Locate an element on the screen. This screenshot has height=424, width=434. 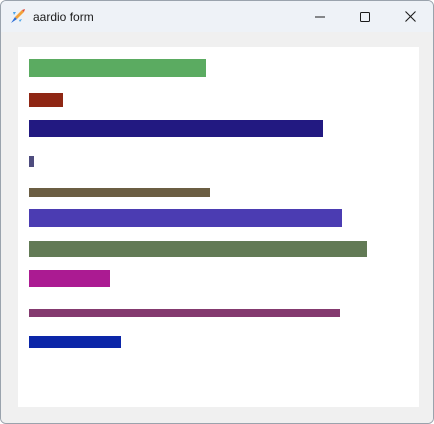
maximize-button is located at coordinates (365, 16).